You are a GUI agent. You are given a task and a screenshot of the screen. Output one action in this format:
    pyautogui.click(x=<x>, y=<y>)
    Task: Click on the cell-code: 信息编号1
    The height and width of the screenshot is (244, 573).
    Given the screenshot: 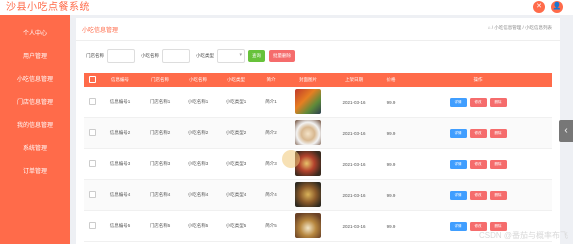 What is the action you would take?
    pyautogui.click(x=120, y=101)
    